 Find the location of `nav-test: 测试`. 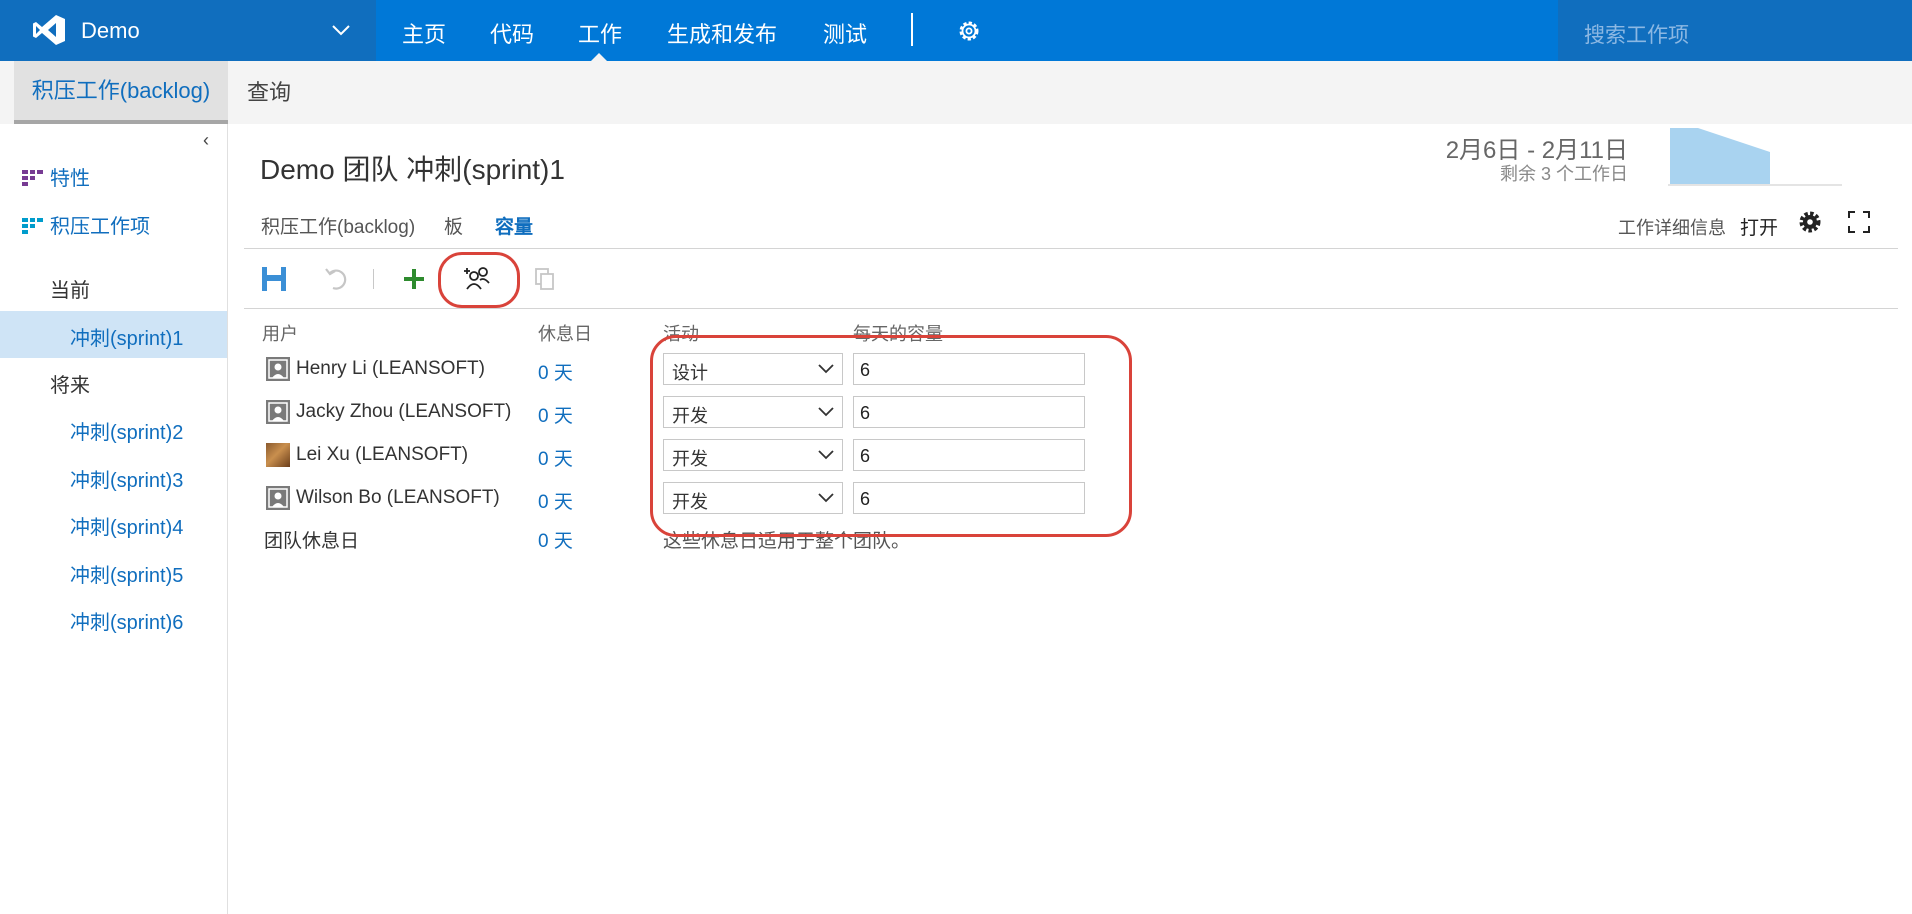

nav-test: 测试 is located at coordinates (845, 33).